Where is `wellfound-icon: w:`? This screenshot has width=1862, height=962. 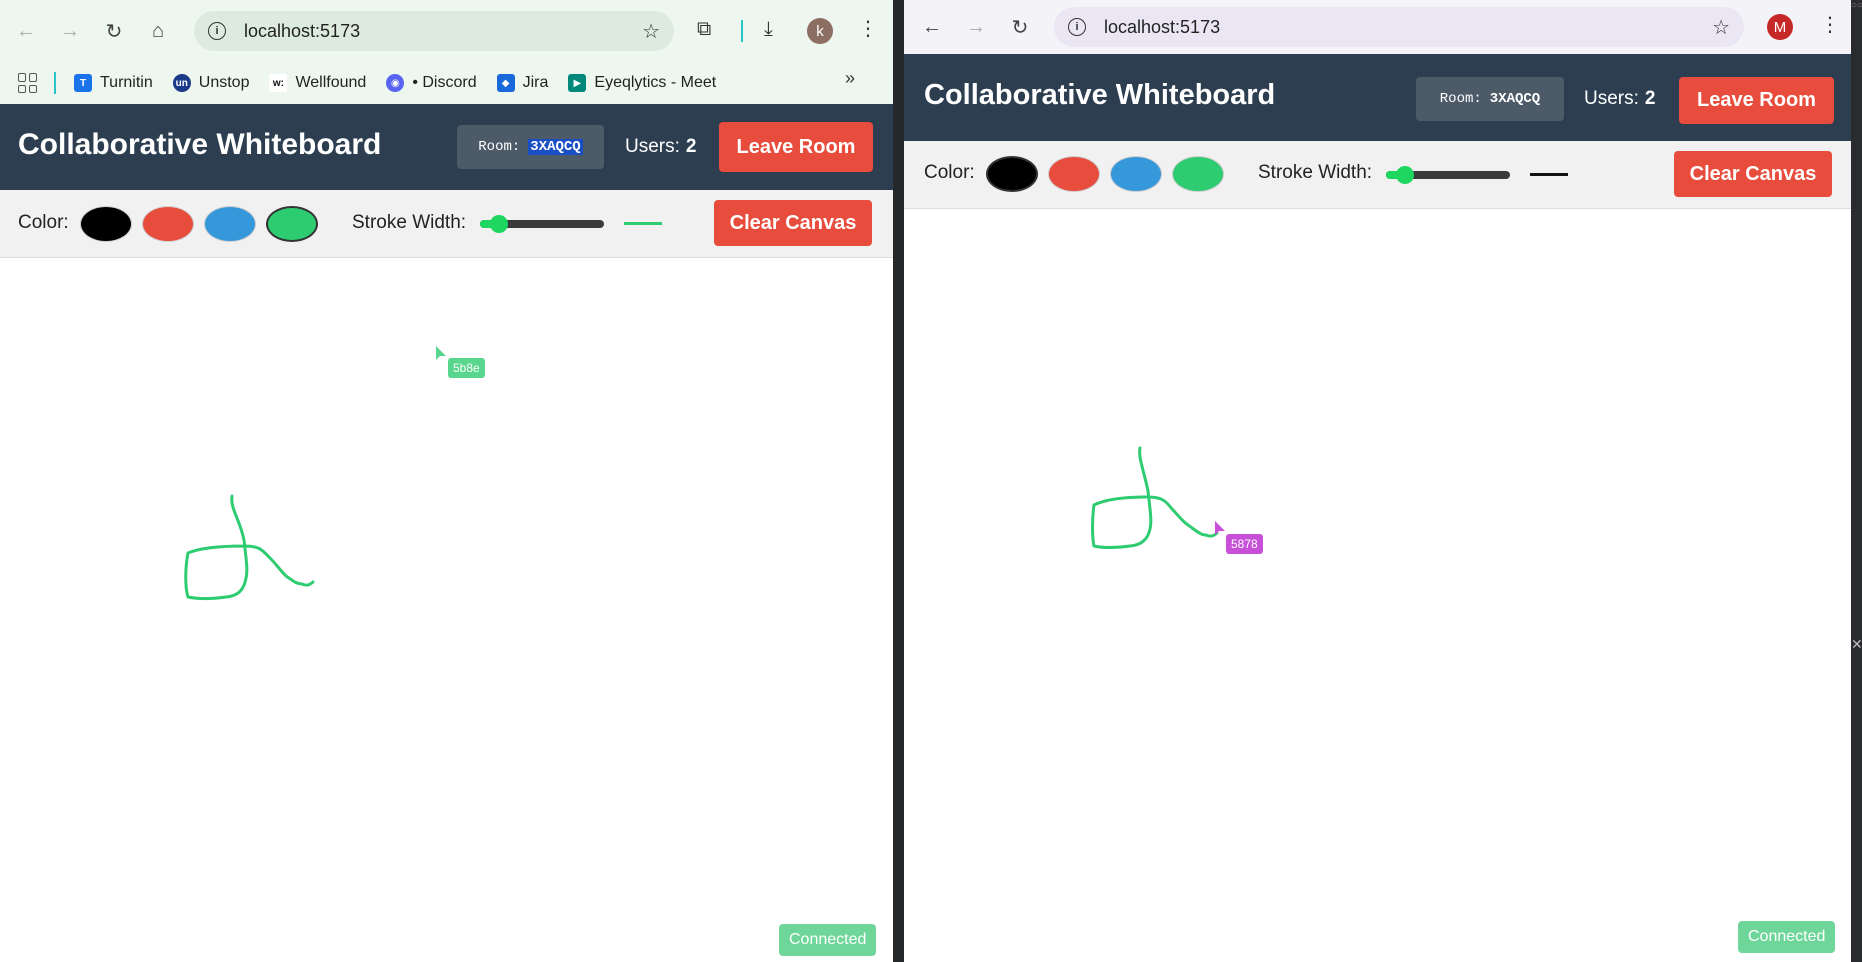 wellfound-icon: w: is located at coordinates (278, 83).